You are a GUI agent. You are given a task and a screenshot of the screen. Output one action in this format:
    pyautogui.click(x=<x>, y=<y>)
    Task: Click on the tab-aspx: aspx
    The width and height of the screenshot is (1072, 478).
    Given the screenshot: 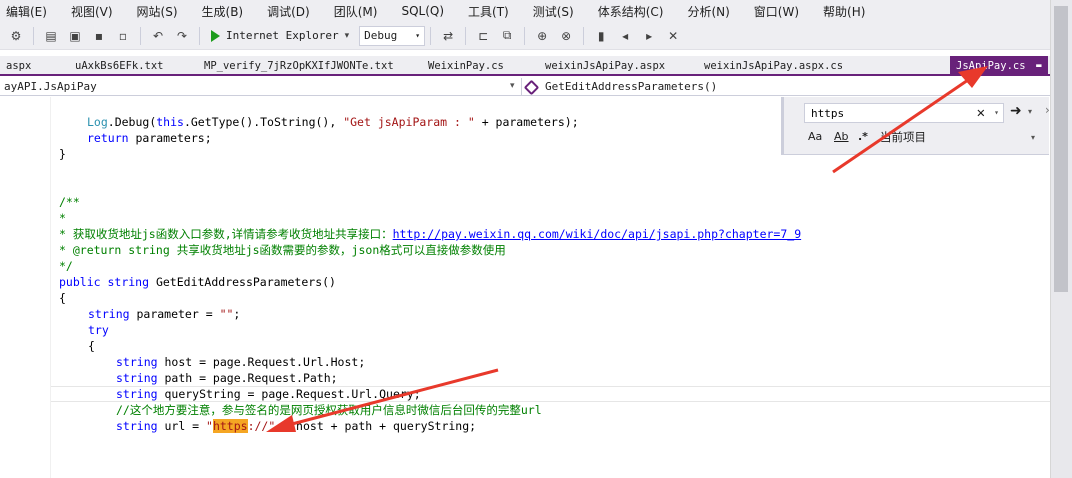 What is the action you would take?
    pyautogui.click(x=18, y=66)
    